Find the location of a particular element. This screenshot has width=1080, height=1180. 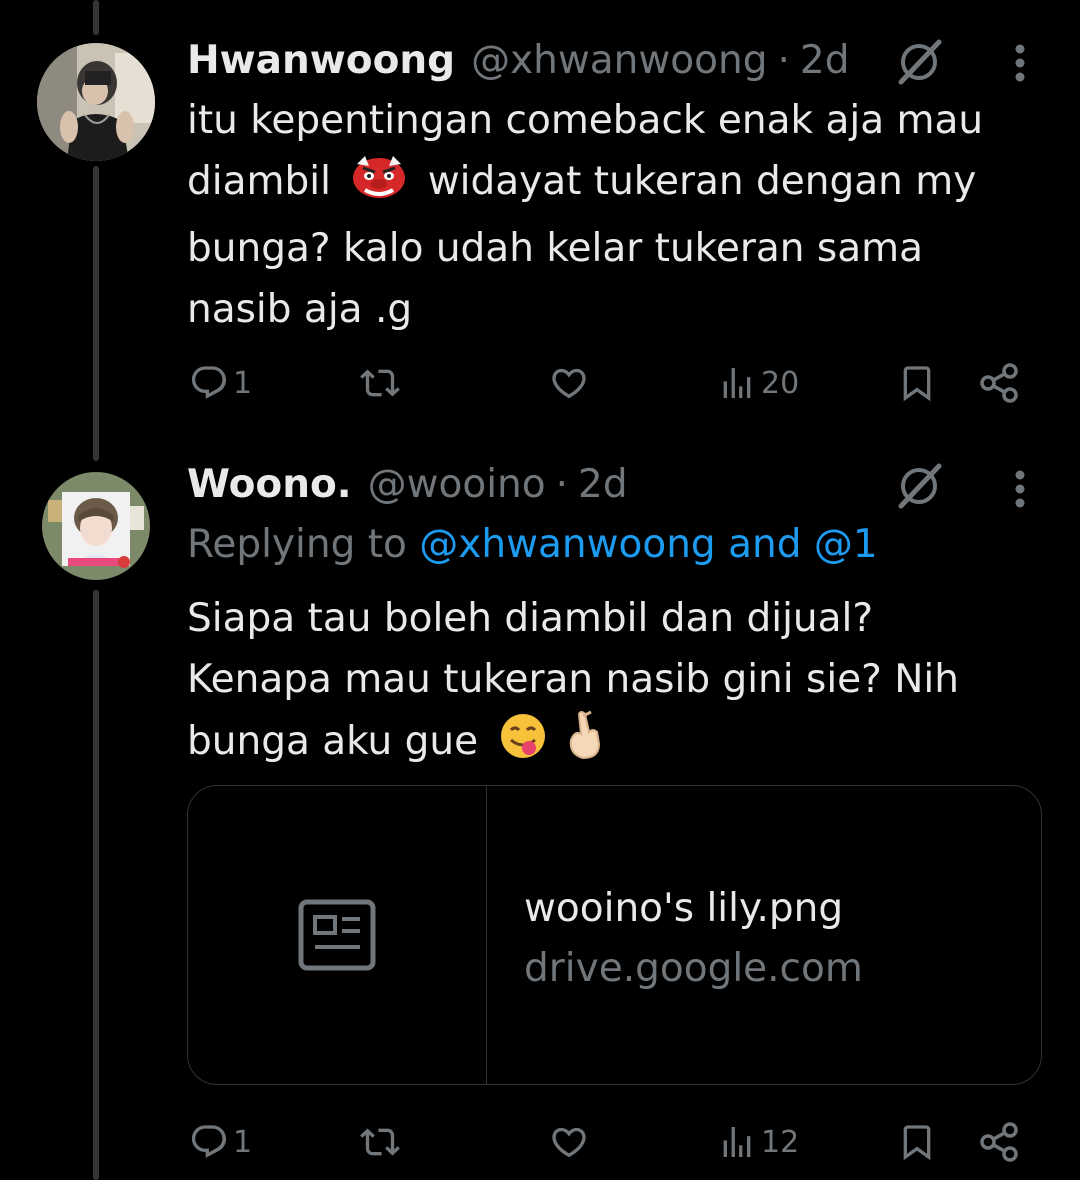

tweet-text-line: itu kepentingan comeback enak aja mau is located at coordinates (585, 120).